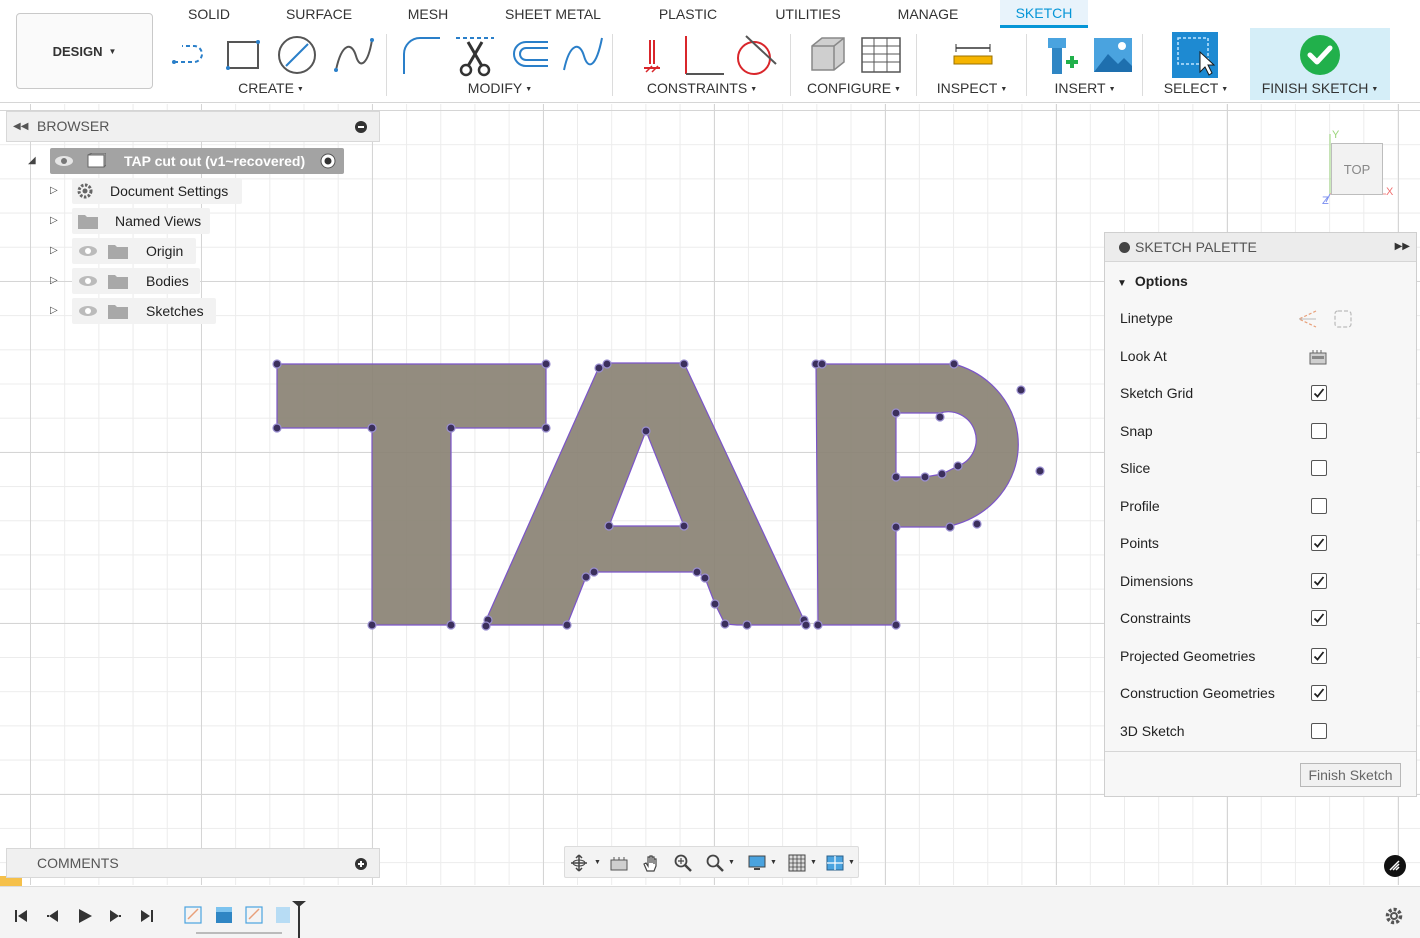 This screenshot has height=938, width=1420. I want to click on configuration-table-icon, so click(881, 55).